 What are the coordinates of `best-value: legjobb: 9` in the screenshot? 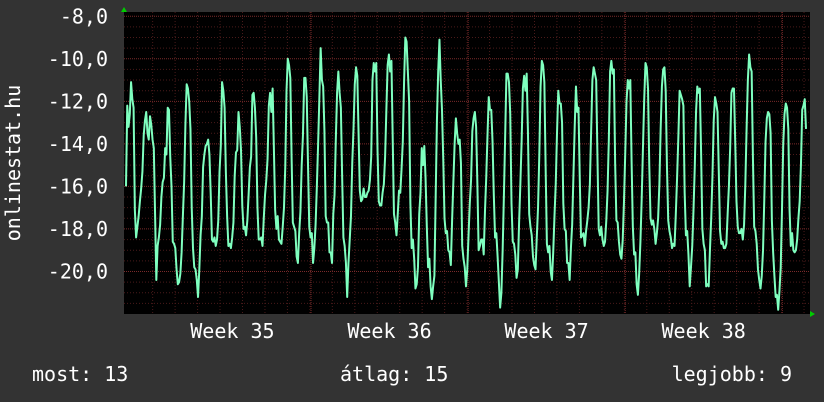 It's located at (731, 374).